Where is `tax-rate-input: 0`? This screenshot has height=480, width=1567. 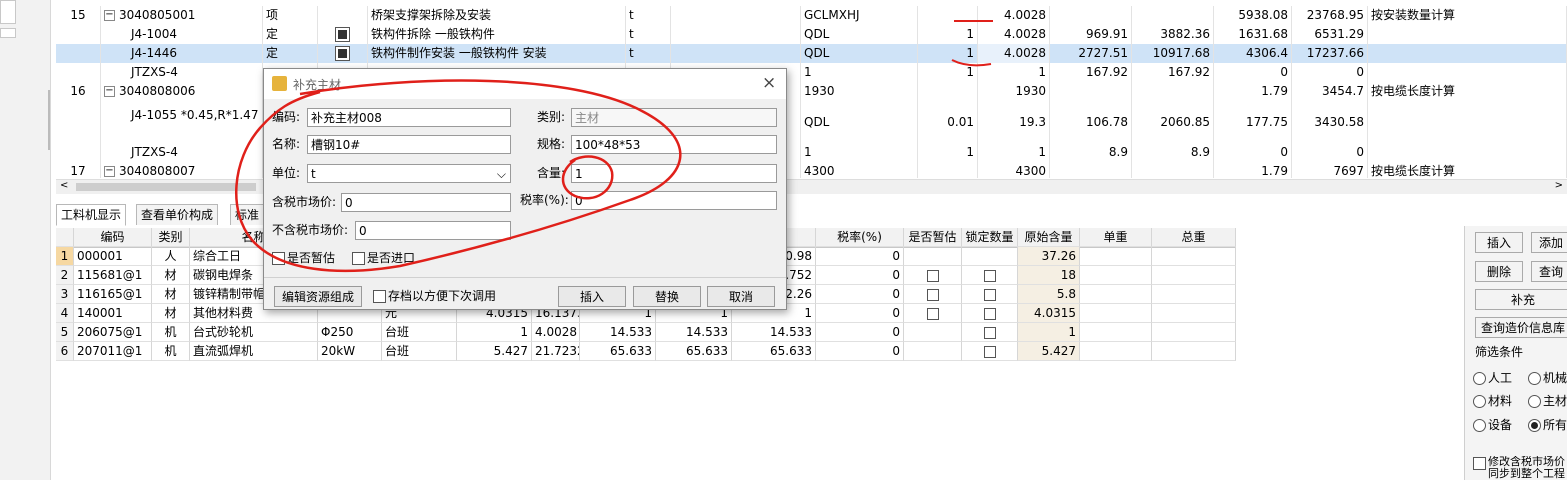 tax-rate-input: 0 is located at coordinates (674, 200).